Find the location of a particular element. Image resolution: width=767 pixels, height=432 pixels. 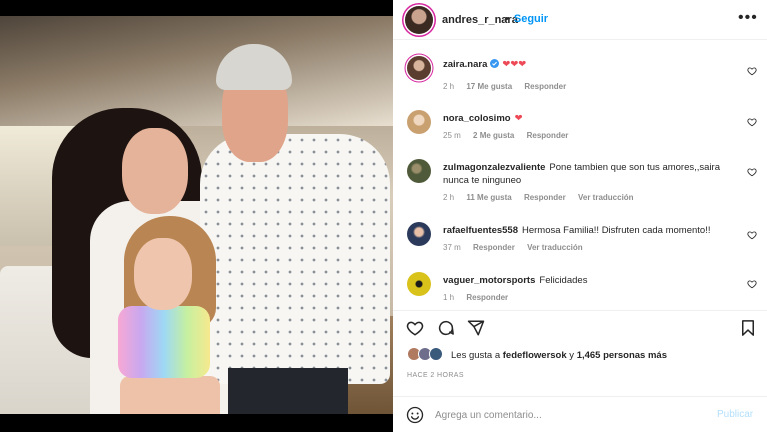

photo-background is located at coordinates (196, 71).